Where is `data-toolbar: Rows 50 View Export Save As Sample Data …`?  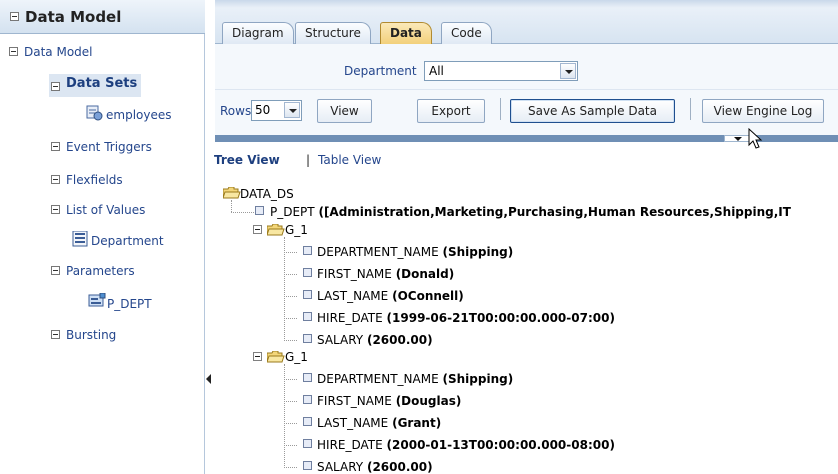 data-toolbar: Rows 50 View Export Save As Sample Data … is located at coordinates (526, 112).